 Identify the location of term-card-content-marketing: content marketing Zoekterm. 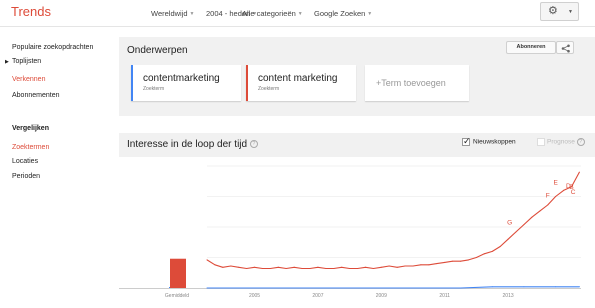
(301, 83).